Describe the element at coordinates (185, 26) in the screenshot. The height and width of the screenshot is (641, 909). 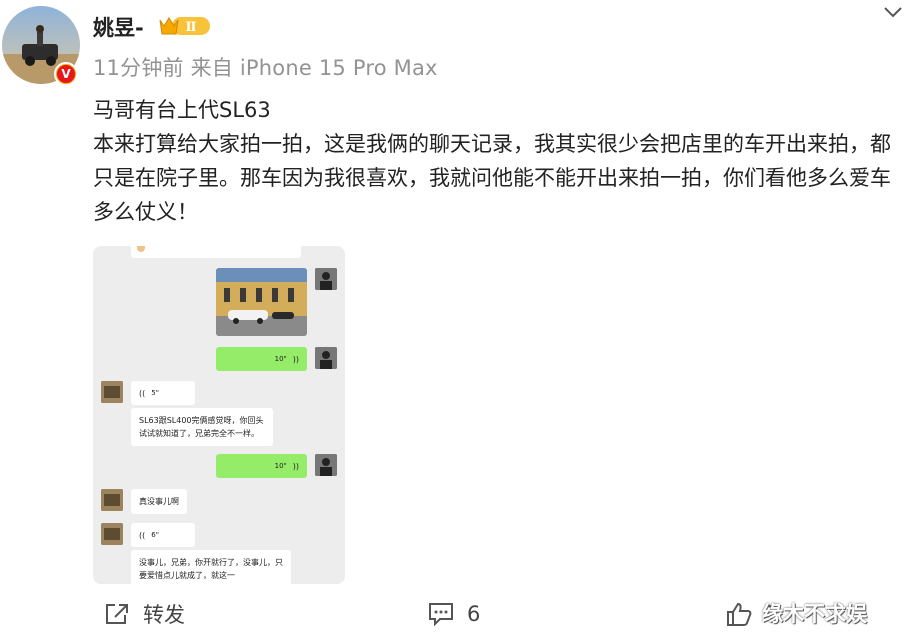
I see `level-badge: Ⅱ` at that location.